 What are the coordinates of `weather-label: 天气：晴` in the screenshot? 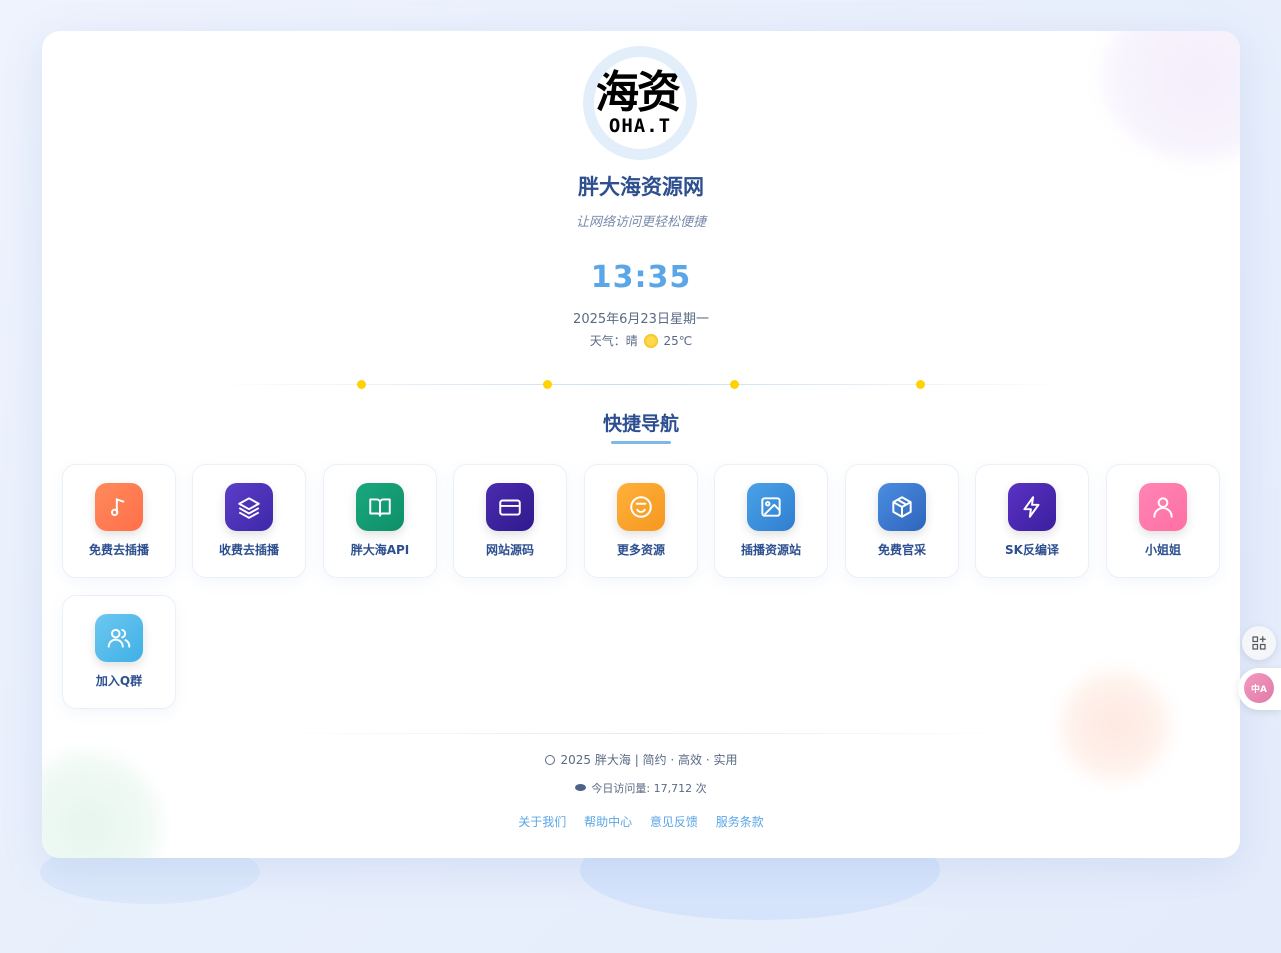 It's located at (613, 341).